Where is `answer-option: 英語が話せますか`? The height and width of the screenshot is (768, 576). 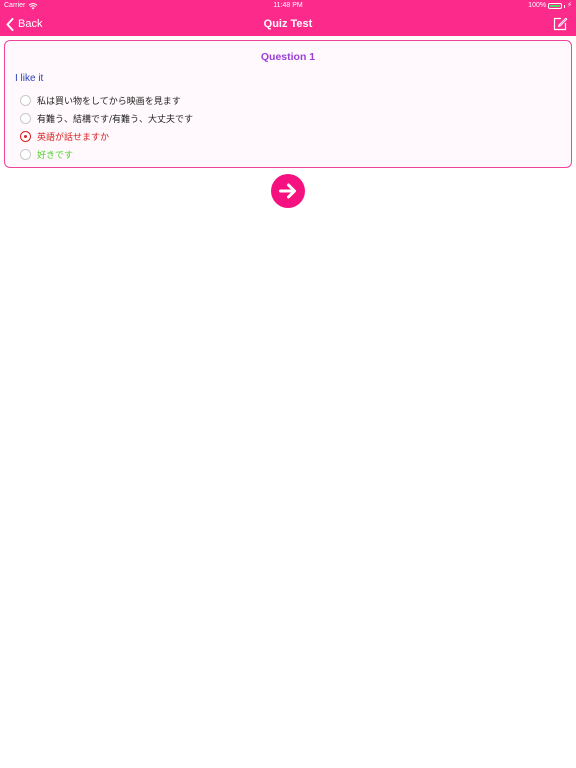 answer-option: 英語が話せますか is located at coordinates (64, 136).